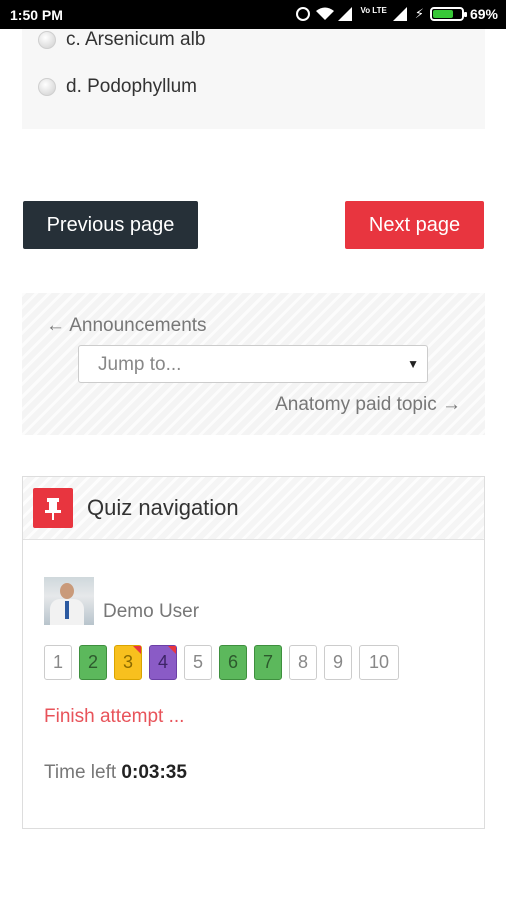 The height and width of the screenshot is (900, 506). What do you see at coordinates (163, 507) in the screenshot?
I see `block-title: Quiz navigation` at bounding box center [163, 507].